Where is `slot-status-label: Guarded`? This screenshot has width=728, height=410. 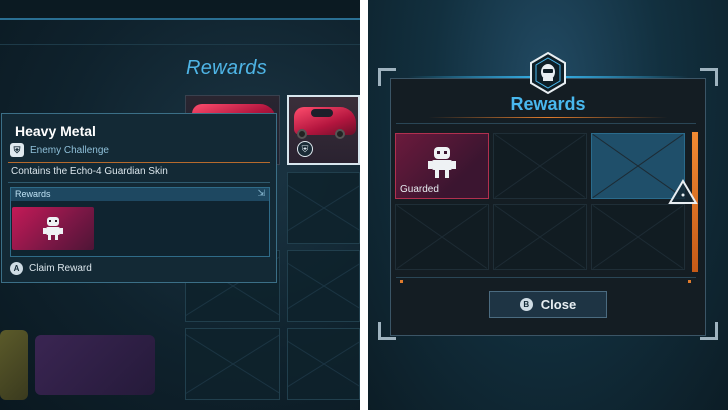
slot-status-label: Guarded is located at coordinates (419, 189).